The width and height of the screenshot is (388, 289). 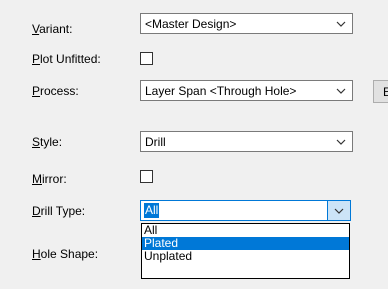 What do you see at coordinates (65, 254) in the screenshot?
I see `hole-shape-label: Hole Shape:` at bounding box center [65, 254].